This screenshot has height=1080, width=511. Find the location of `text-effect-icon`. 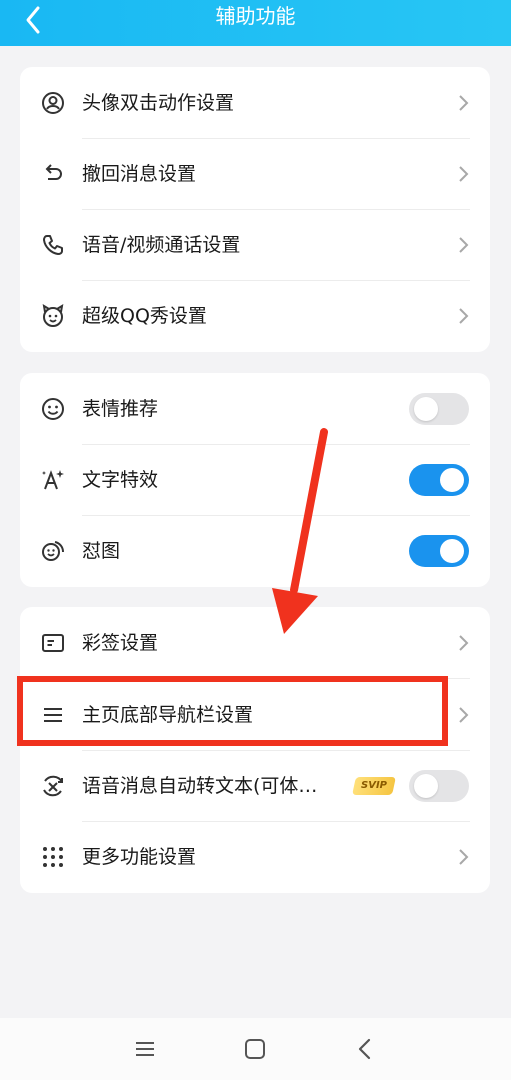

text-effect-icon is located at coordinates (53, 480).